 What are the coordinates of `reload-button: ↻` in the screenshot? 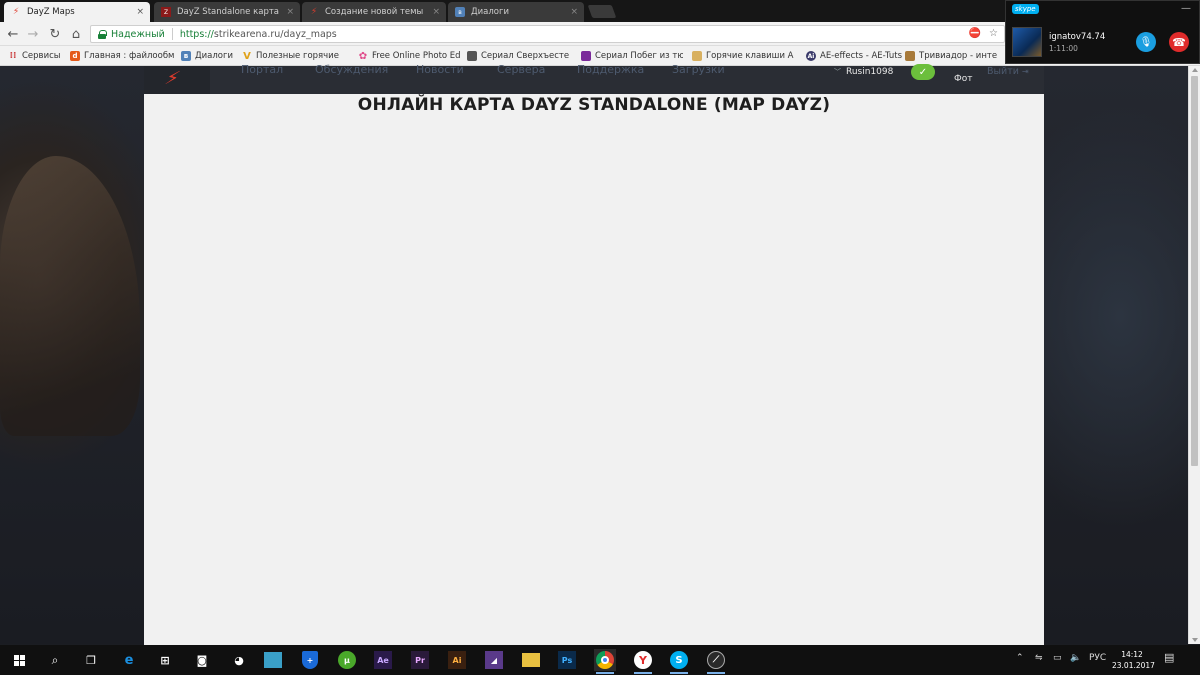 It's located at (55, 34).